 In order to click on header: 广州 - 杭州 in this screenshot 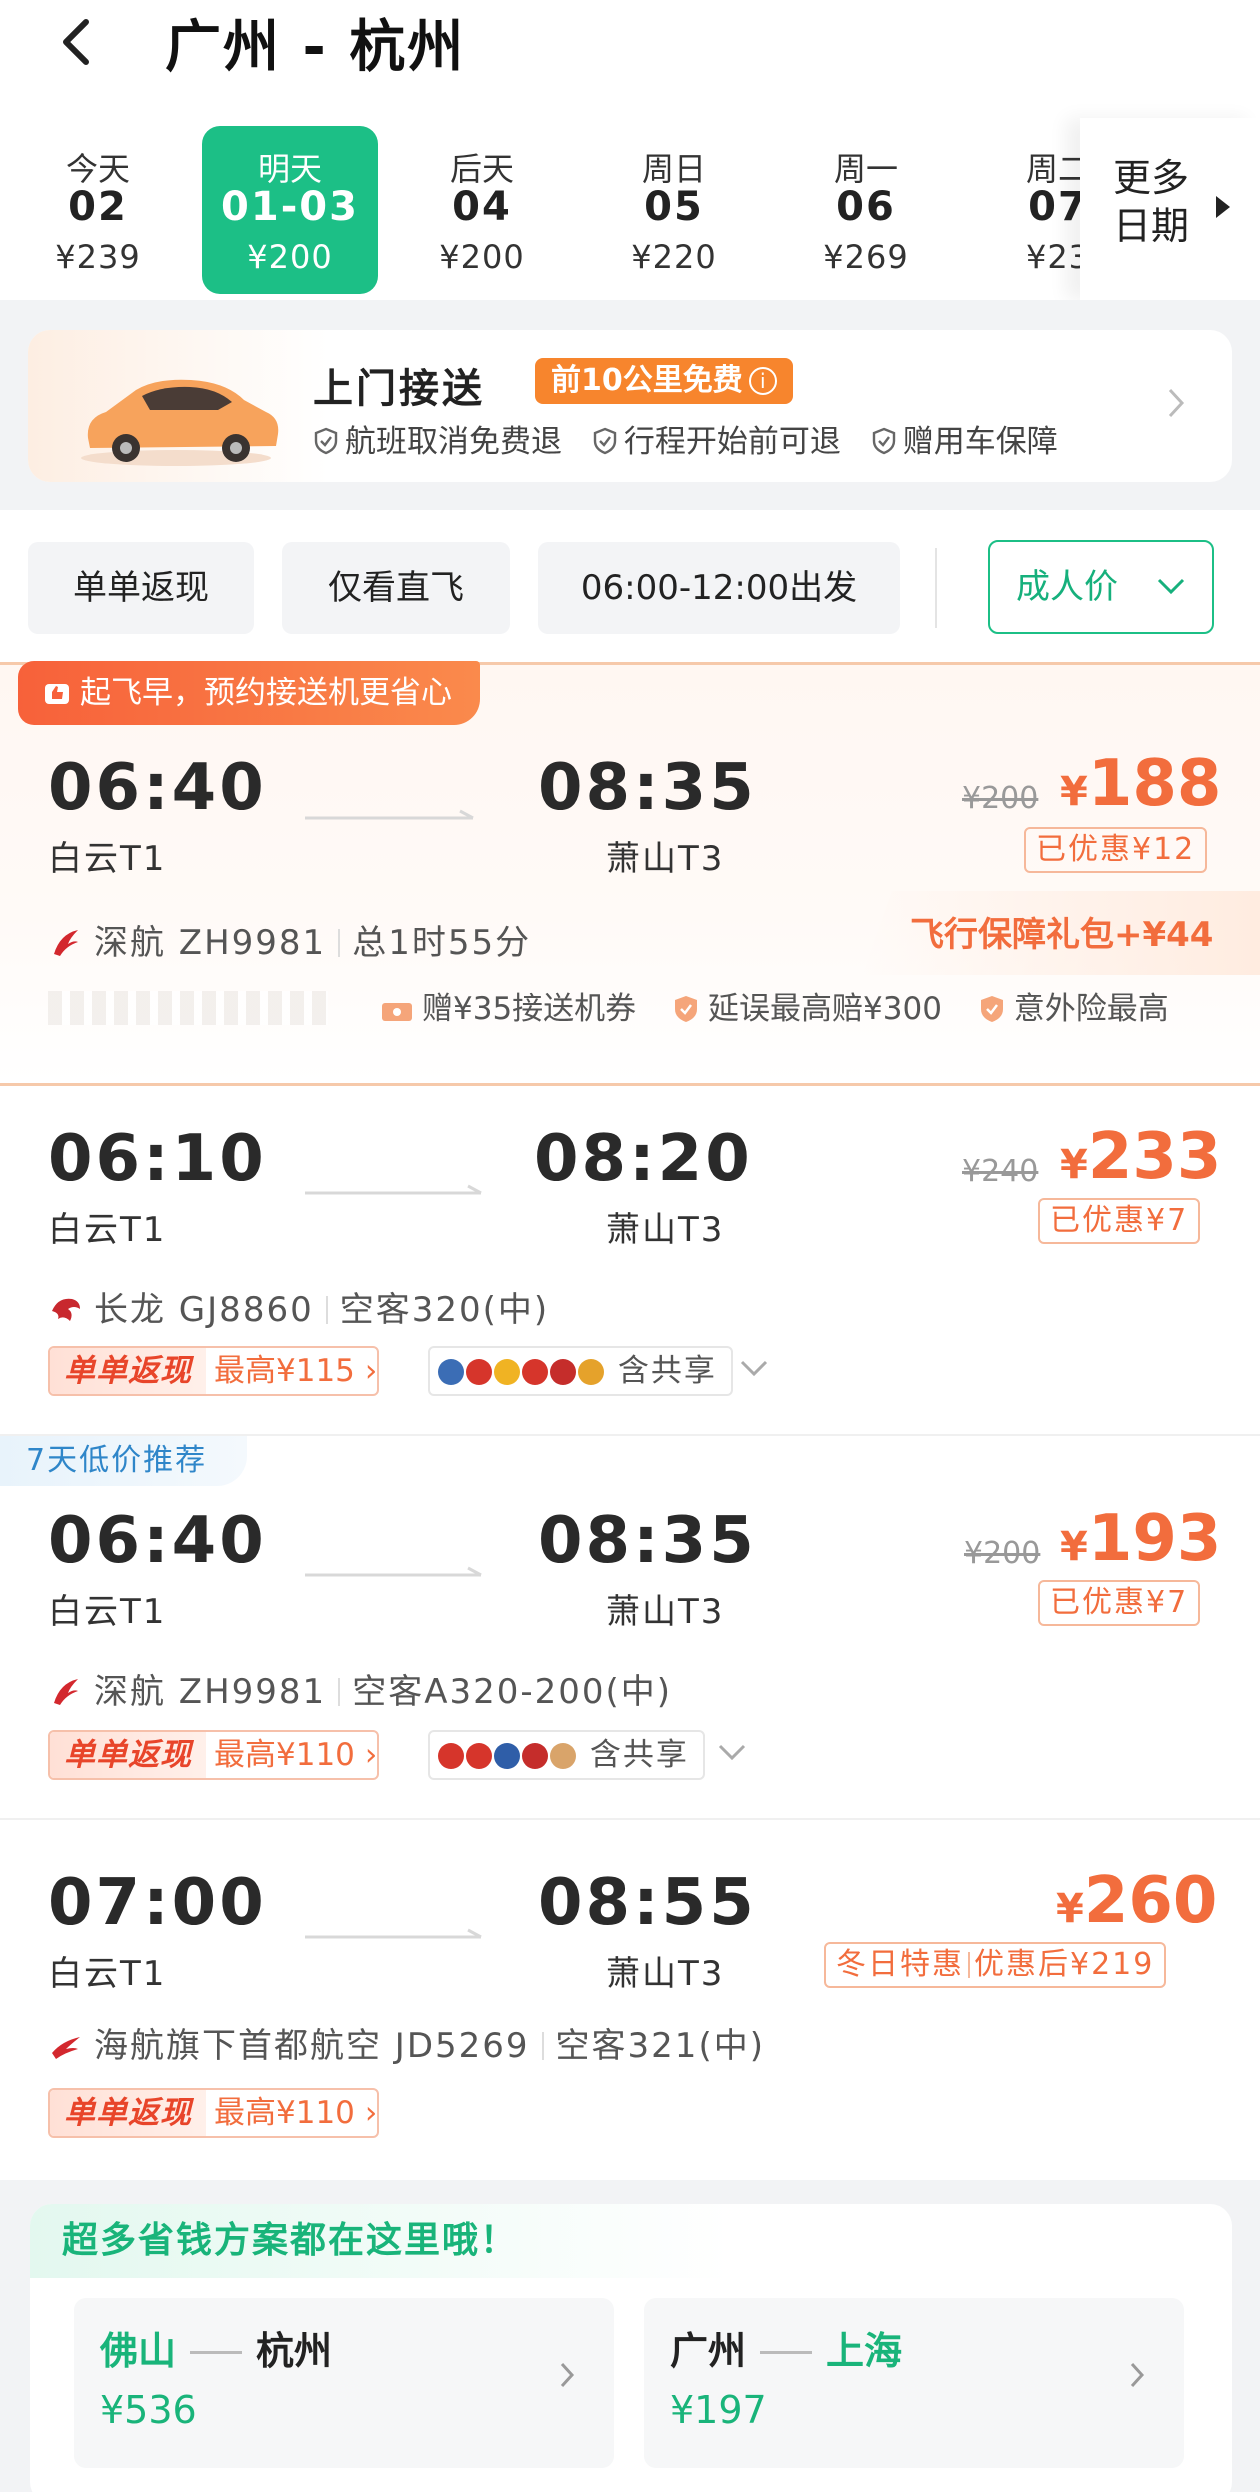, I will do `click(630, 45)`.